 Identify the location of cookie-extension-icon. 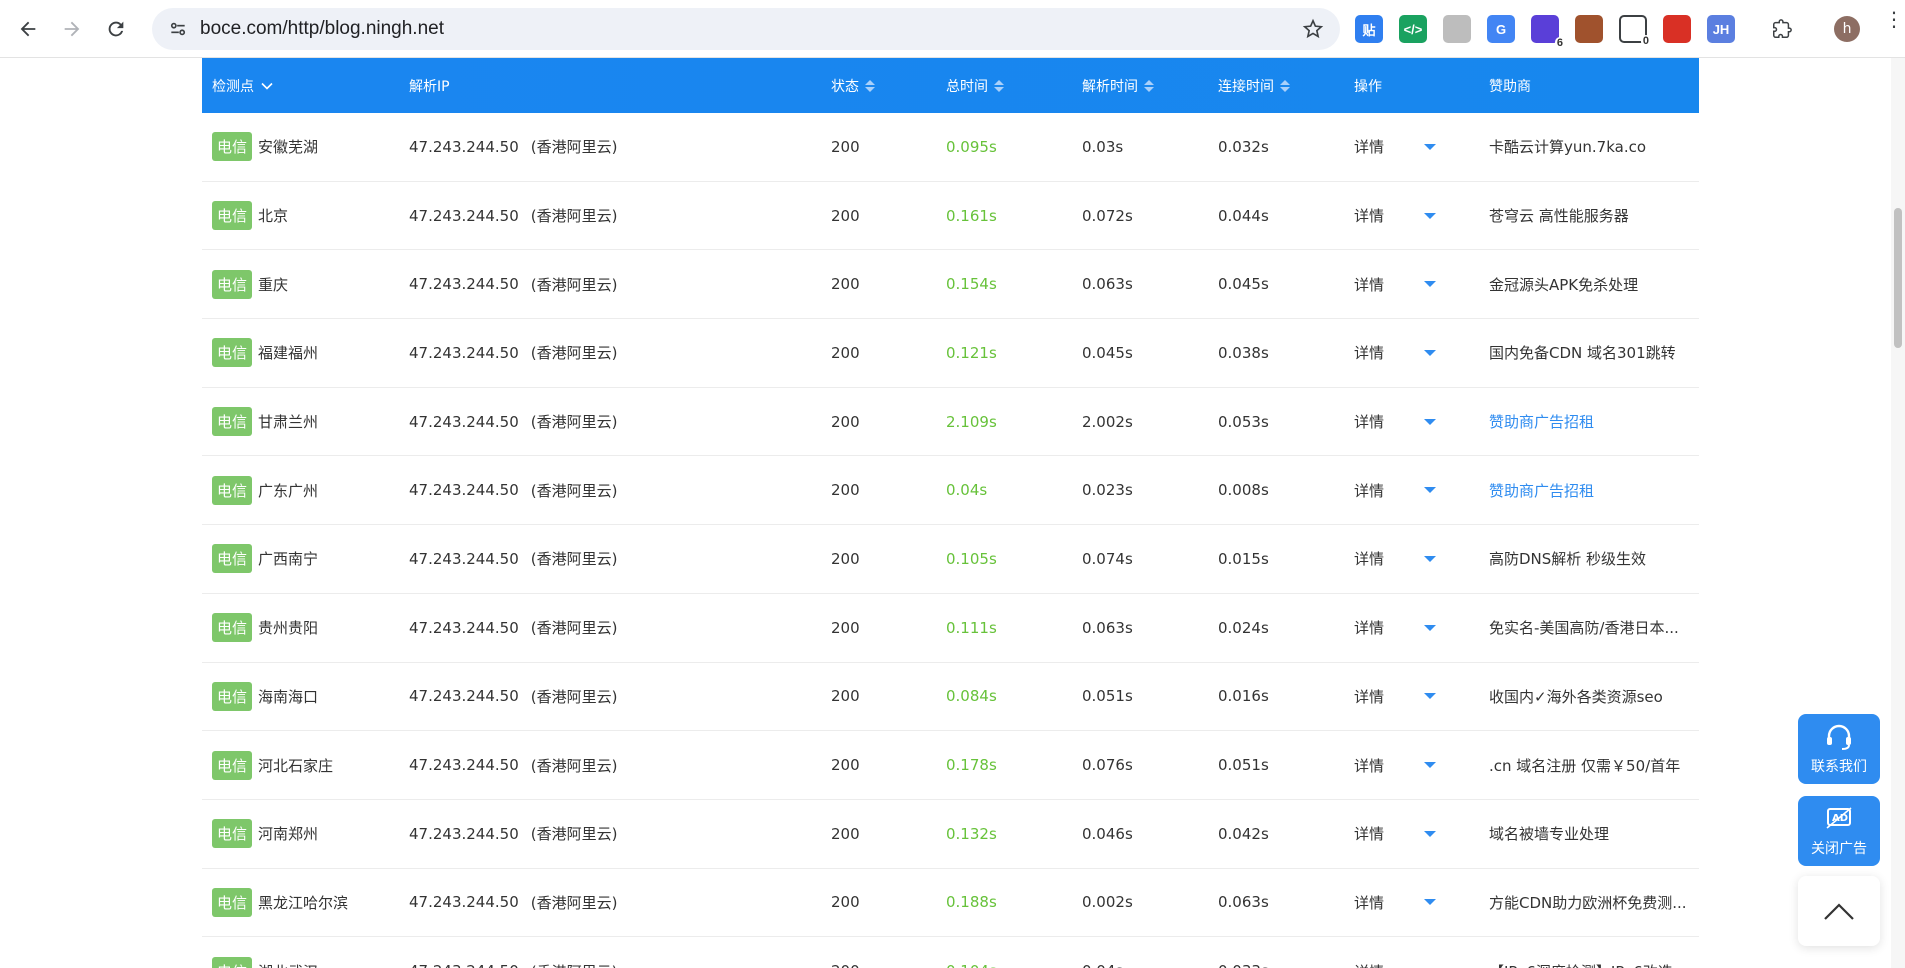
(1589, 29).